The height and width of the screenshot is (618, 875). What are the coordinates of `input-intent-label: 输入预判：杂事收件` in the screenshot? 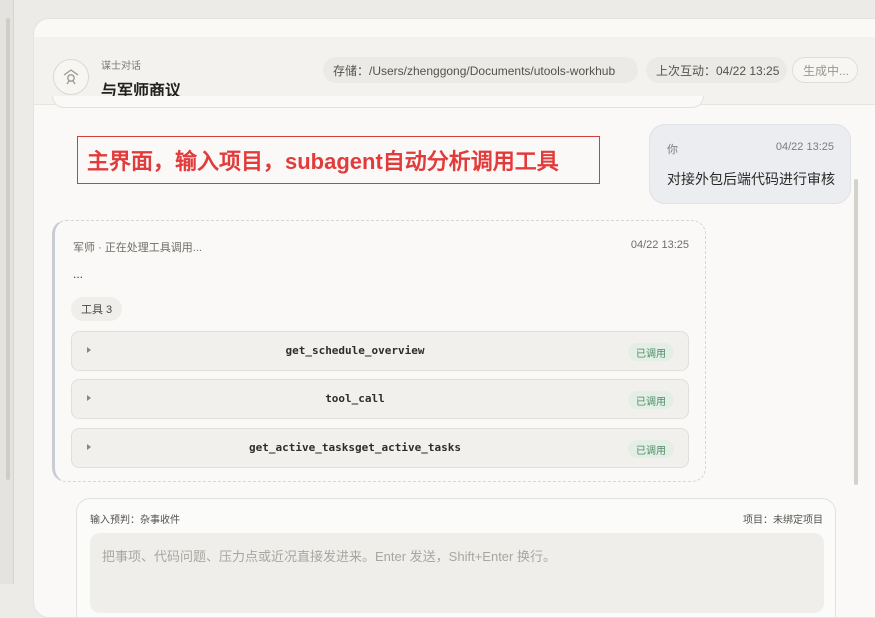 It's located at (135, 520).